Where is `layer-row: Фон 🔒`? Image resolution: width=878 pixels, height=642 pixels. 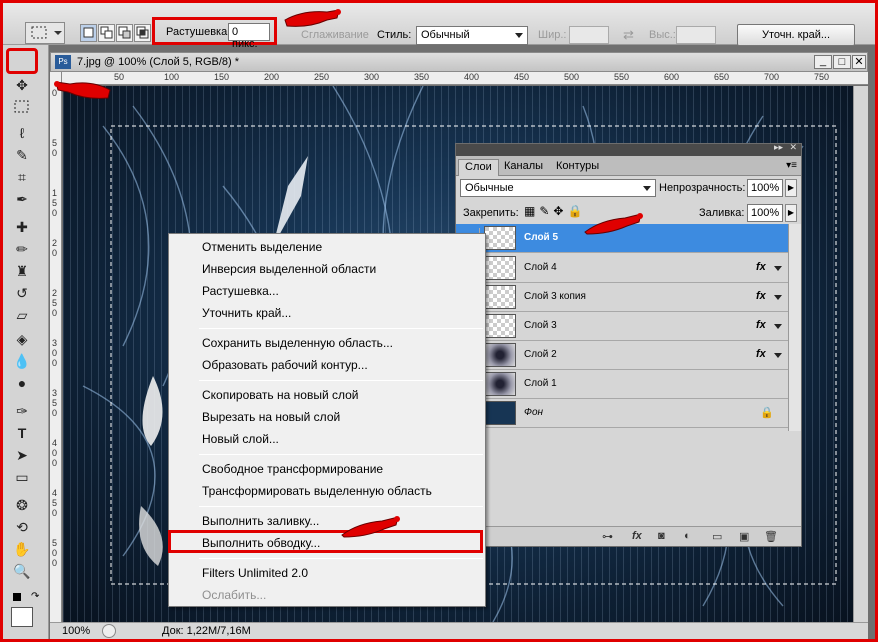
layer-row: Фон 🔒 is located at coordinates (622, 413).